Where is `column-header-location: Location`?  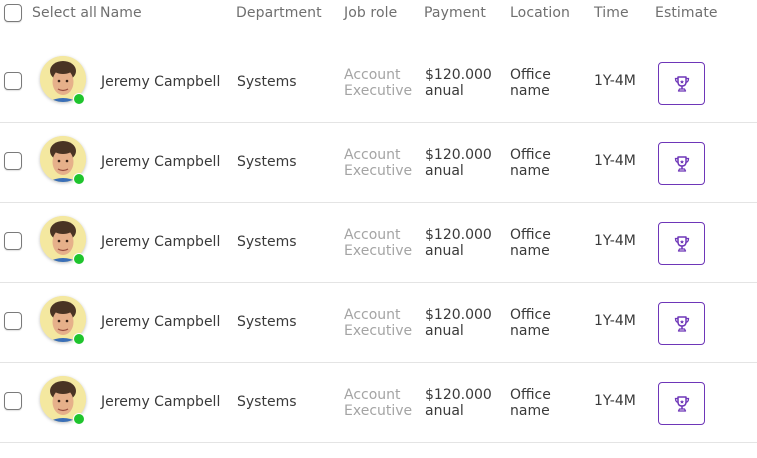
column-header-location: Location is located at coordinates (540, 13).